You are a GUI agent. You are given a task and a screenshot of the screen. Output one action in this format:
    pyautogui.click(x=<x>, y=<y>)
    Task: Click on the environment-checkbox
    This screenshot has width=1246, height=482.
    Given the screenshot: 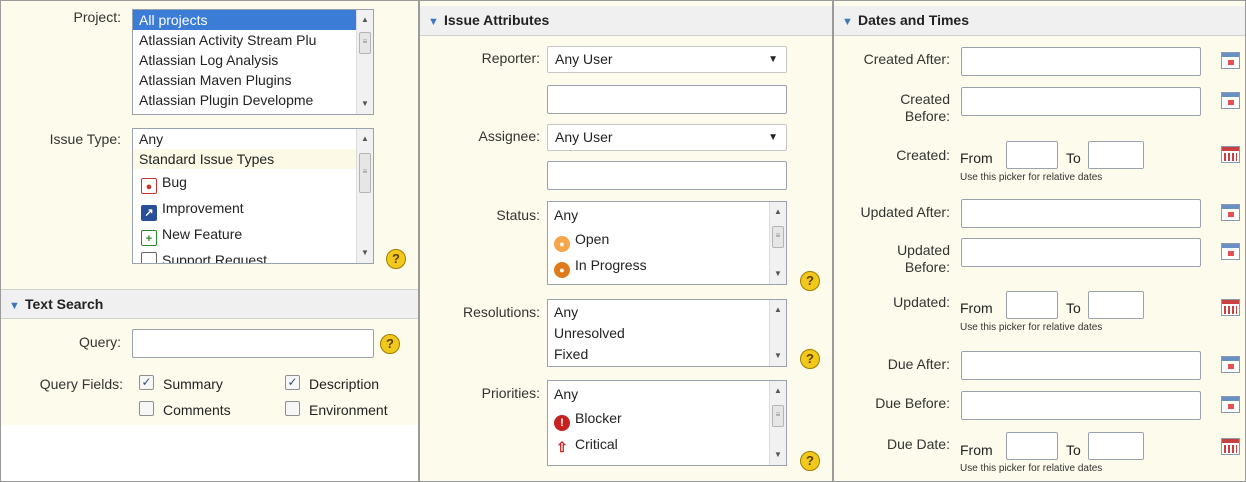 What is the action you would take?
    pyautogui.click(x=292, y=408)
    